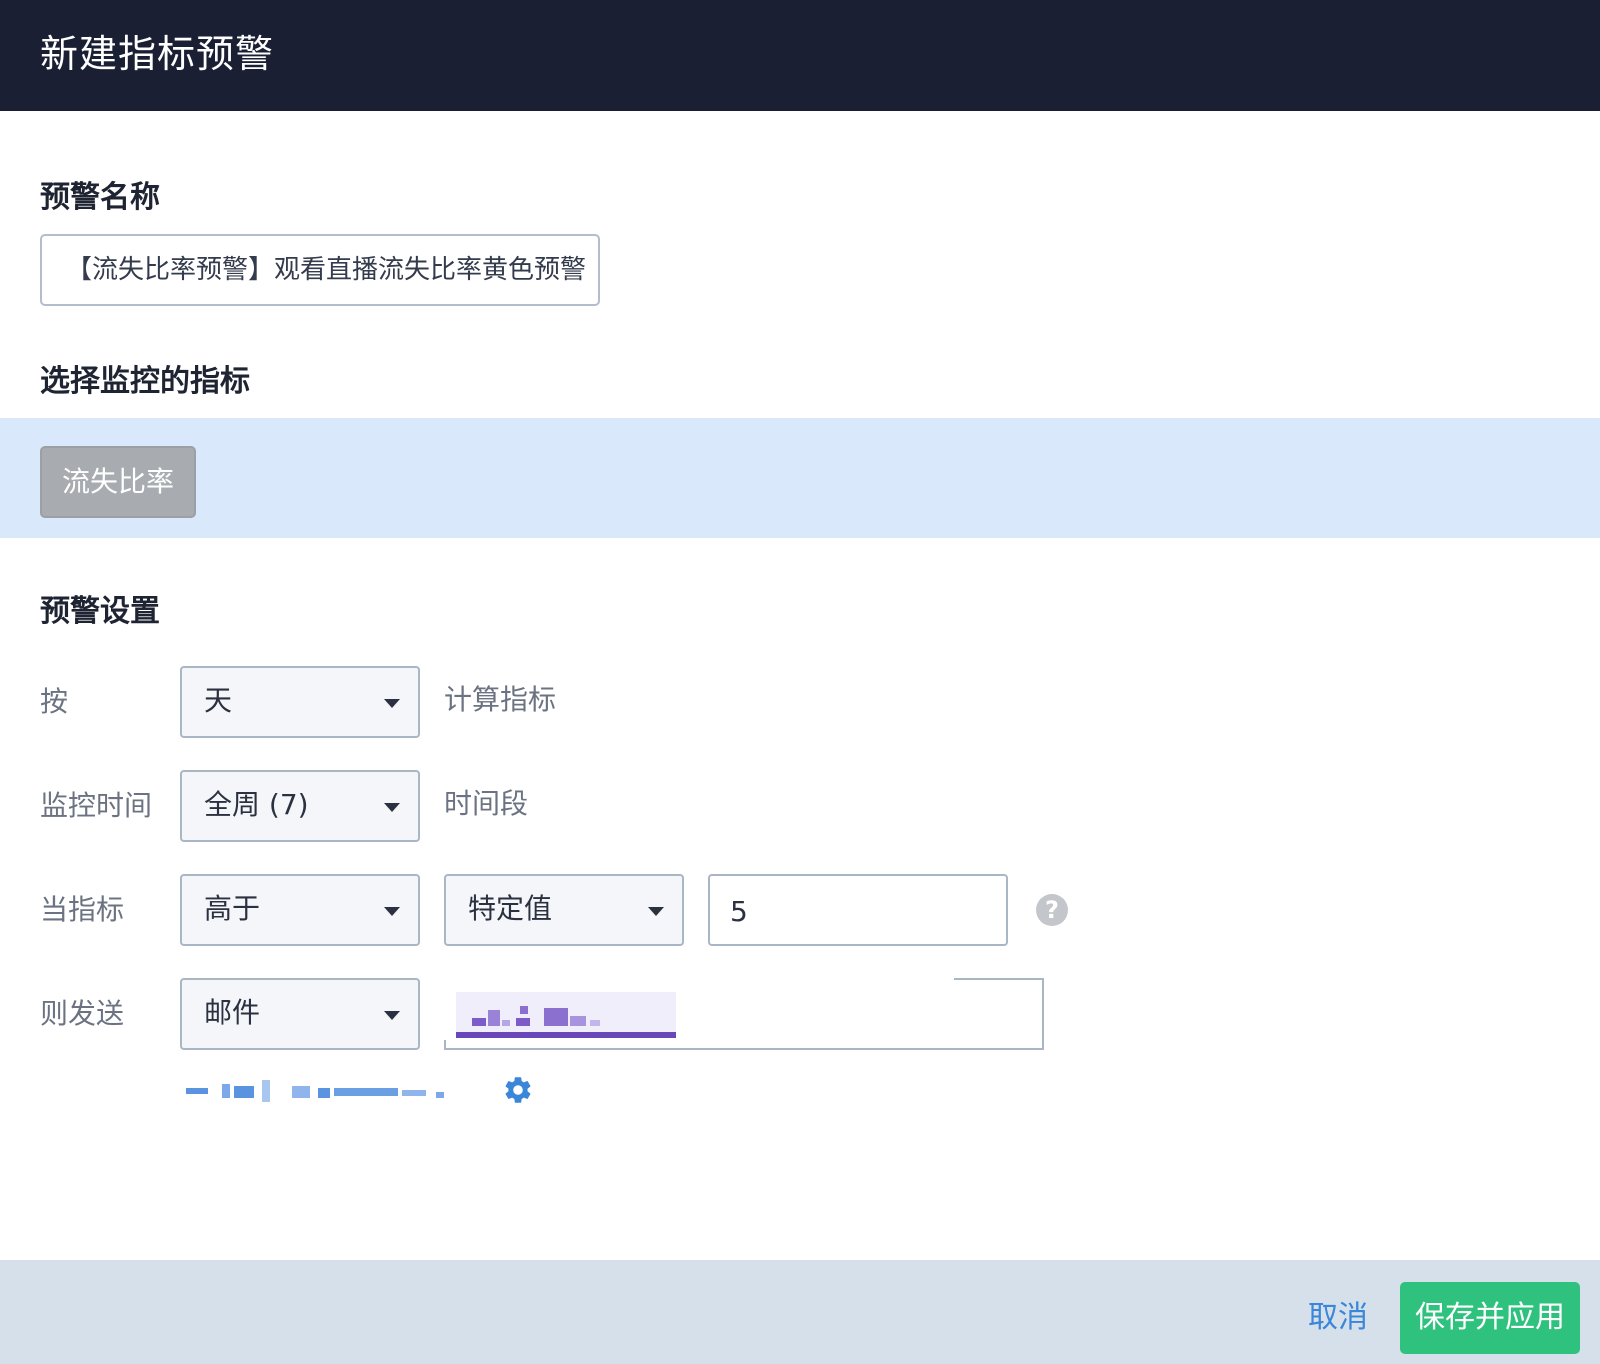 The width and height of the screenshot is (1600, 1364). Describe the element at coordinates (232, 908) in the screenshot. I see `comparator-select-value: 高于` at that location.